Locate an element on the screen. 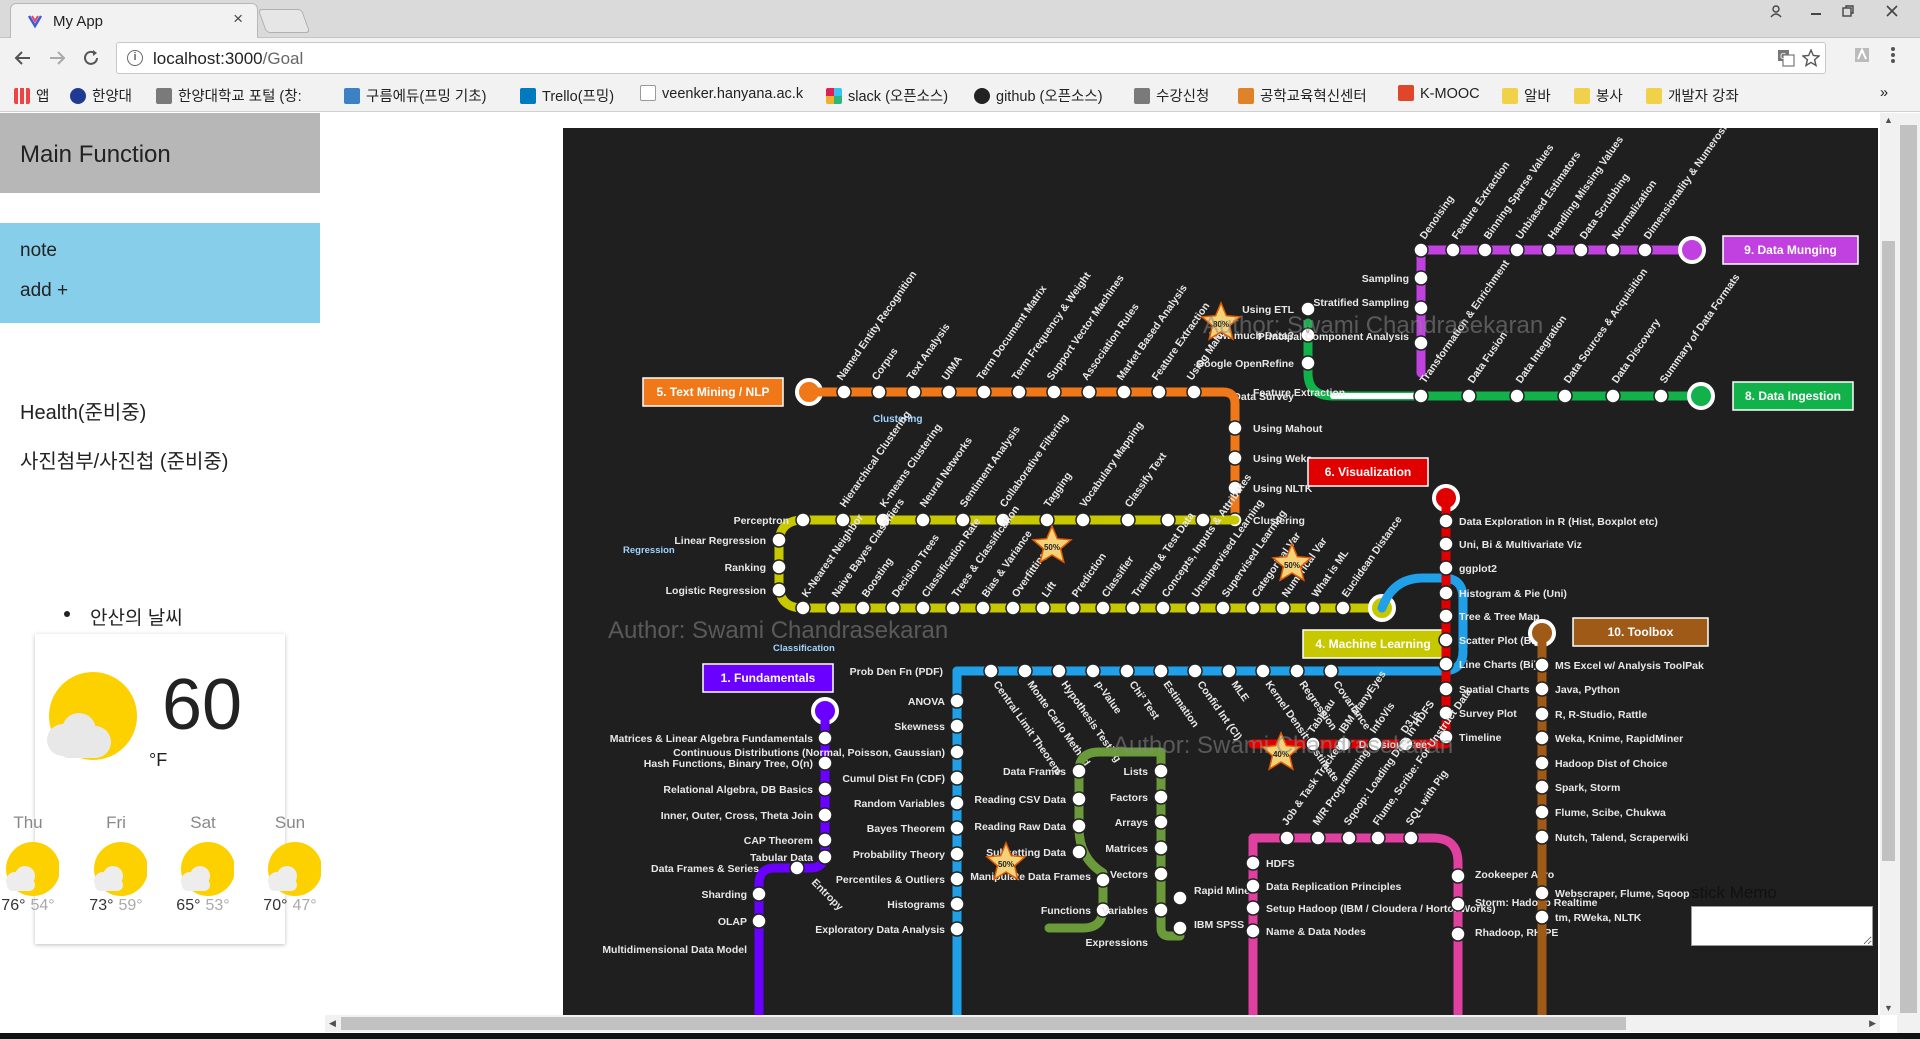  bookmarks-more: » is located at coordinates (1884, 93).